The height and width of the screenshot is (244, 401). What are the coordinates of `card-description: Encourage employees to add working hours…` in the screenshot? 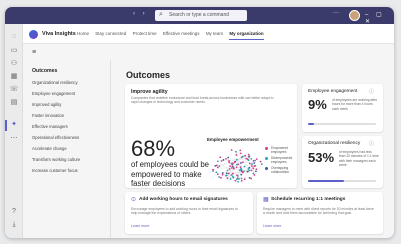 It's located at (184, 211).